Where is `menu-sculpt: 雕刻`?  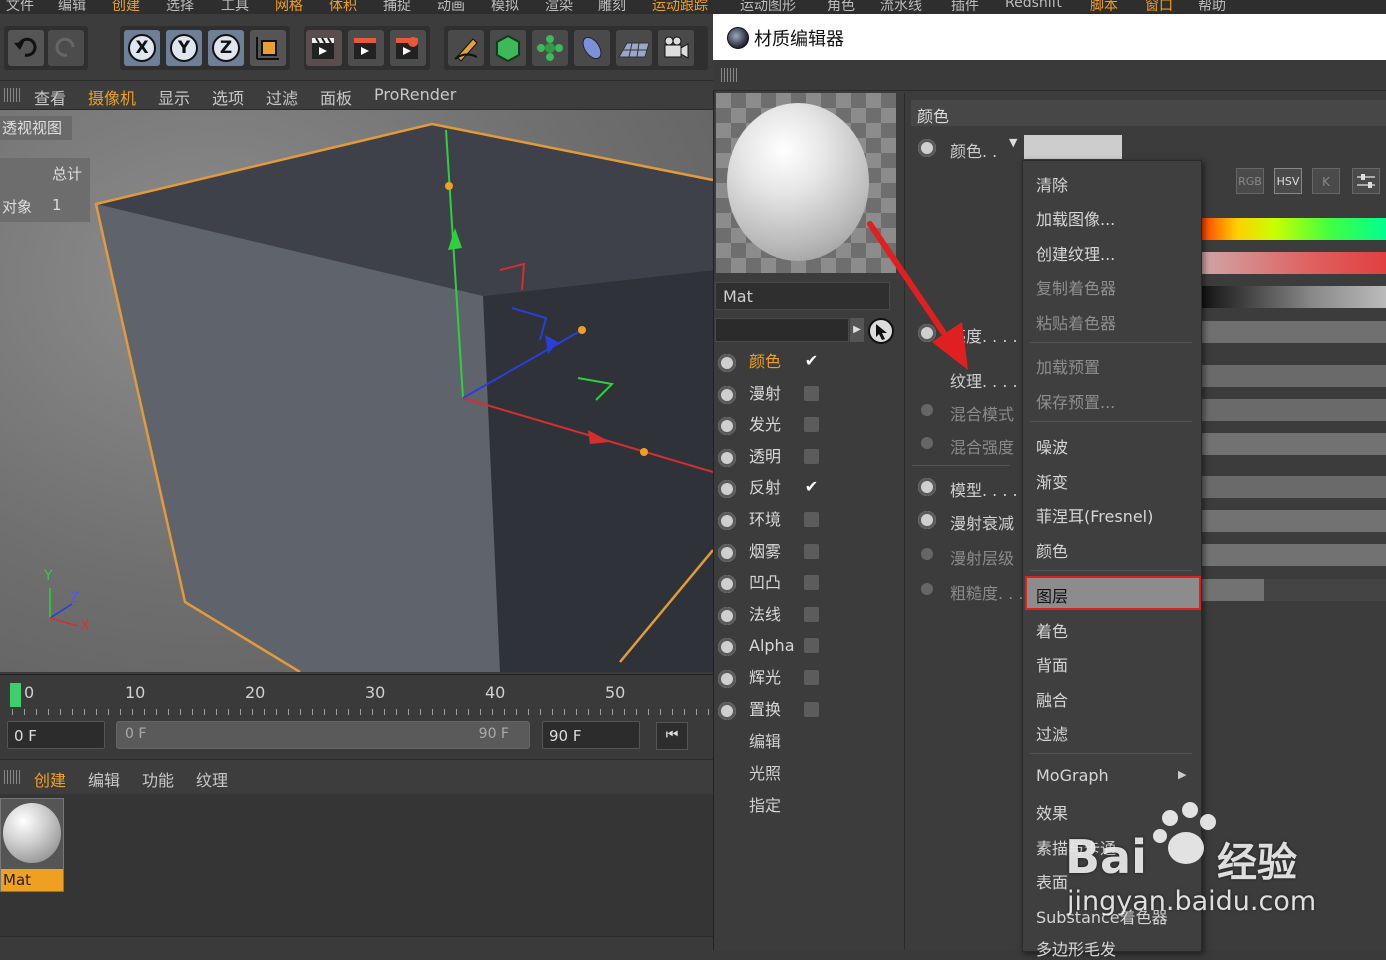
menu-sculpt: 雕刻 is located at coordinates (612, 7).